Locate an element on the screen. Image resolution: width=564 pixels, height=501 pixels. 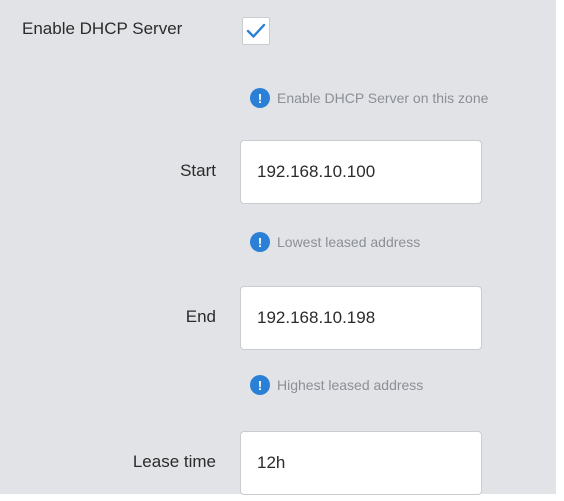
start-hint-text: Lowest leased address is located at coordinates (349, 242).